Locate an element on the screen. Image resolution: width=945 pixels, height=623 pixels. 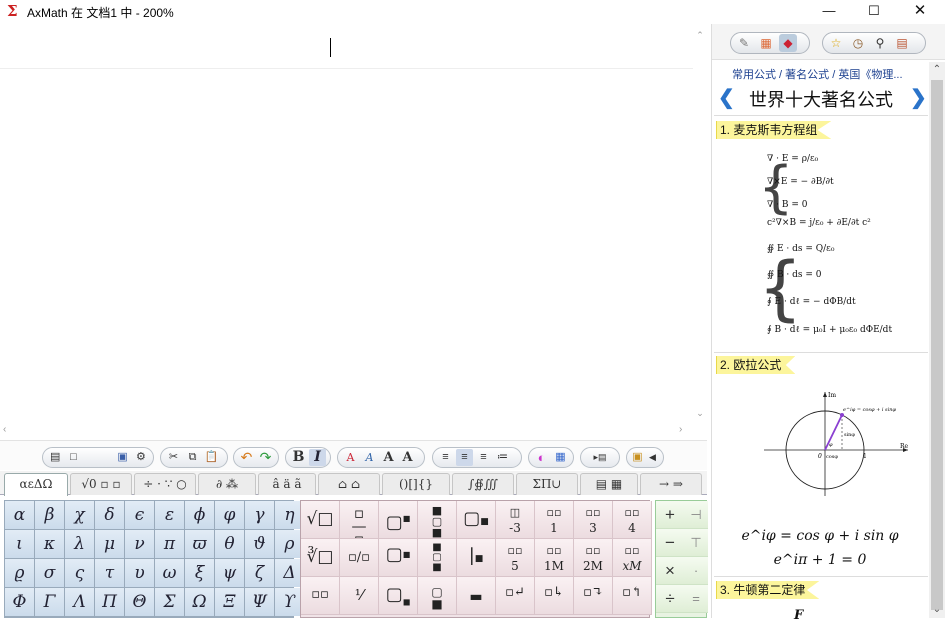
save-icon: ▣ is located at coordinates (122, 457).